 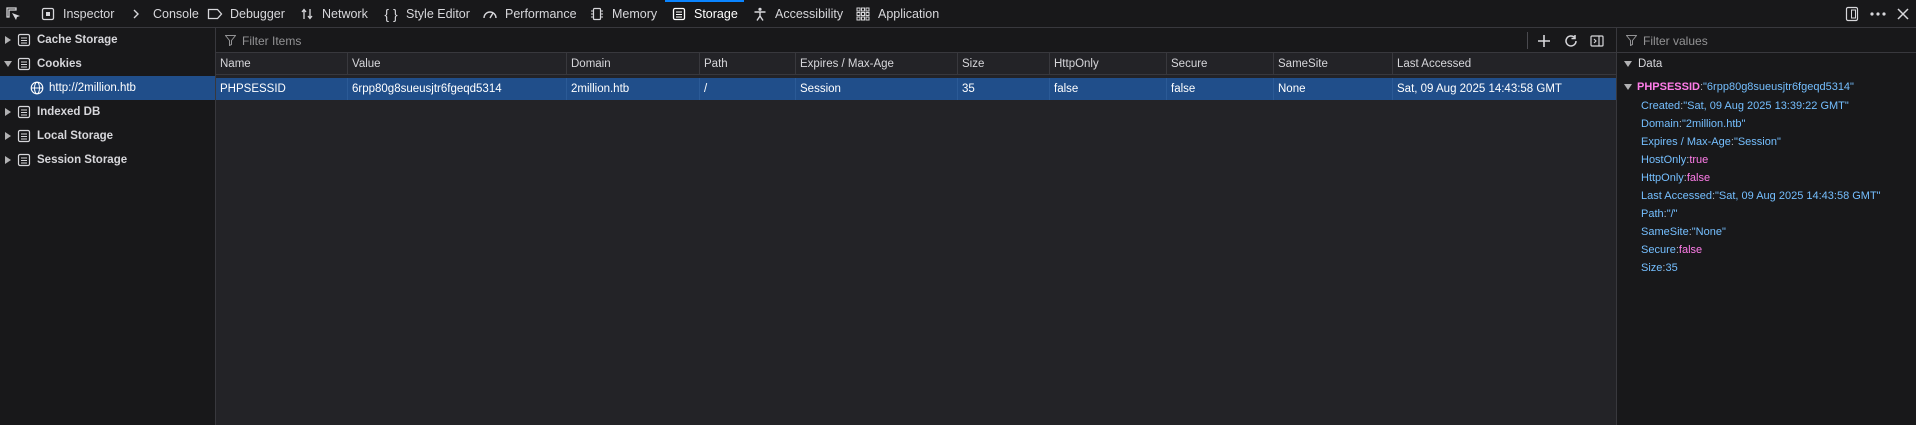 I want to click on element-picker-icon, so click(x=13, y=14).